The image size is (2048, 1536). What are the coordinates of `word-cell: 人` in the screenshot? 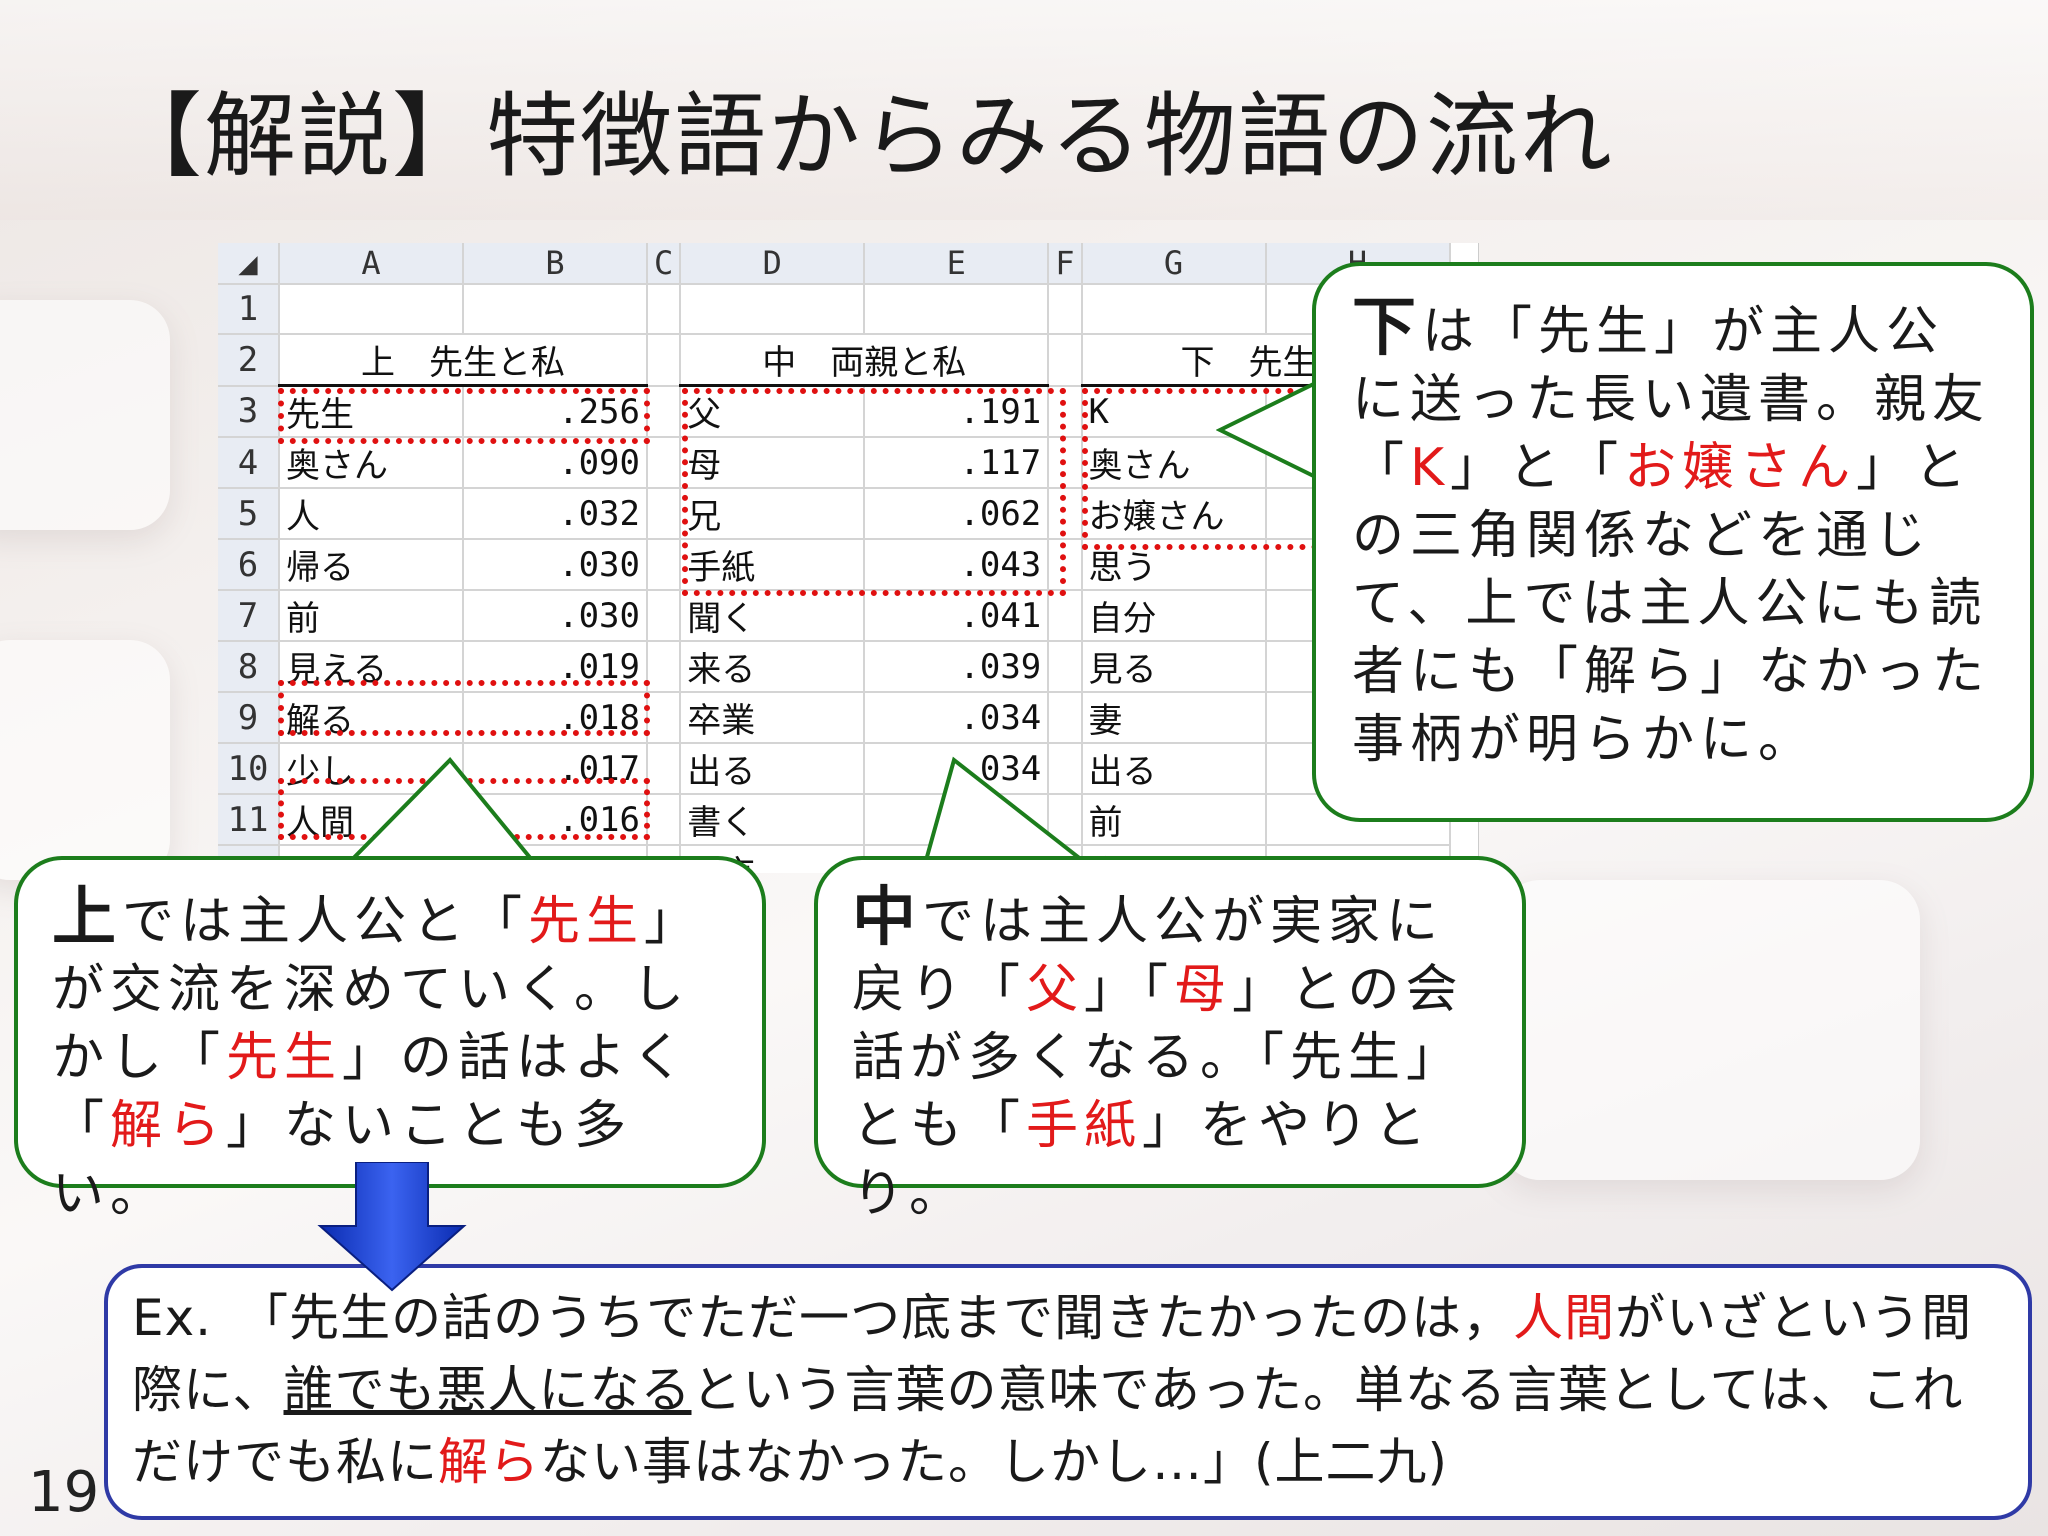 It's located at (371, 514).